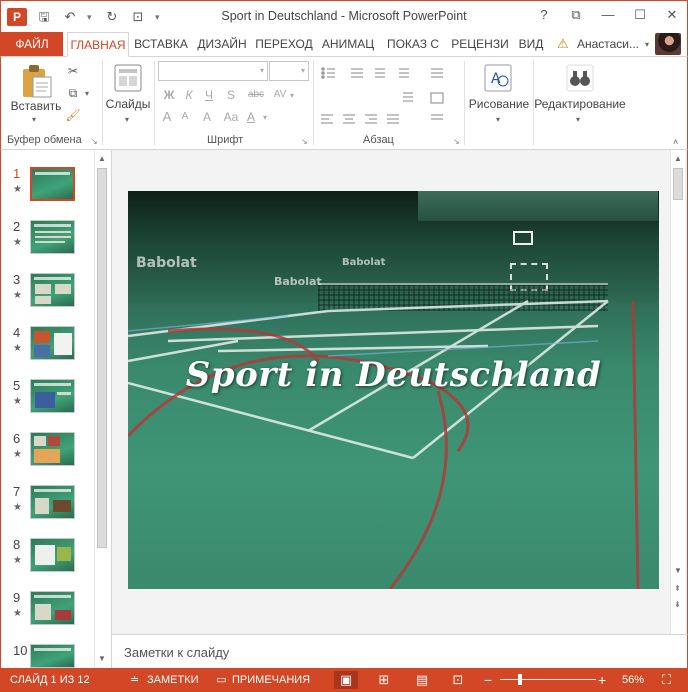 The height and width of the screenshot is (692, 688). Describe the element at coordinates (608, 15) in the screenshot. I see `minimize-icon: —` at that location.